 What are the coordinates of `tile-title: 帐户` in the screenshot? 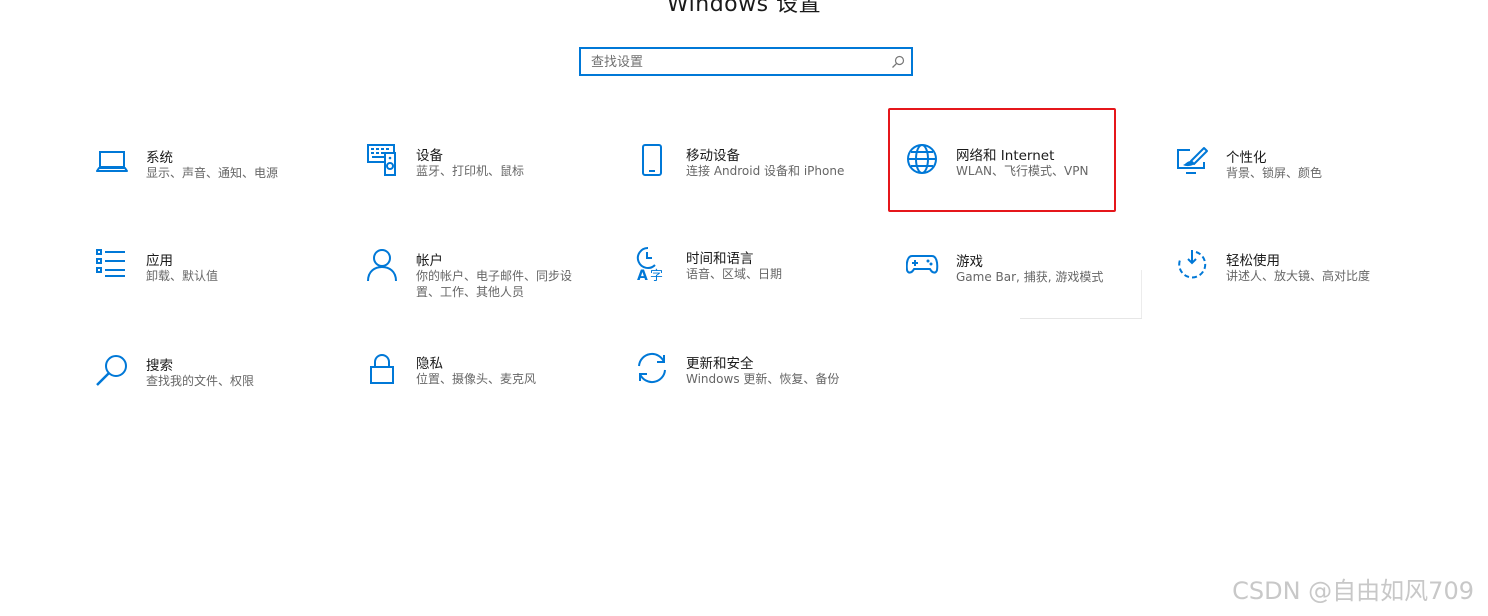 It's located at (429, 261).